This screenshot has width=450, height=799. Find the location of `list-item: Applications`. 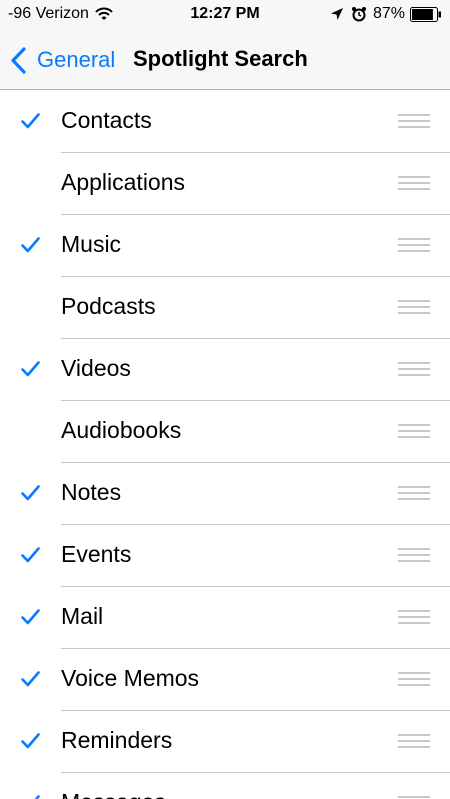

list-item: Applications is located at coordinates (225, 184).